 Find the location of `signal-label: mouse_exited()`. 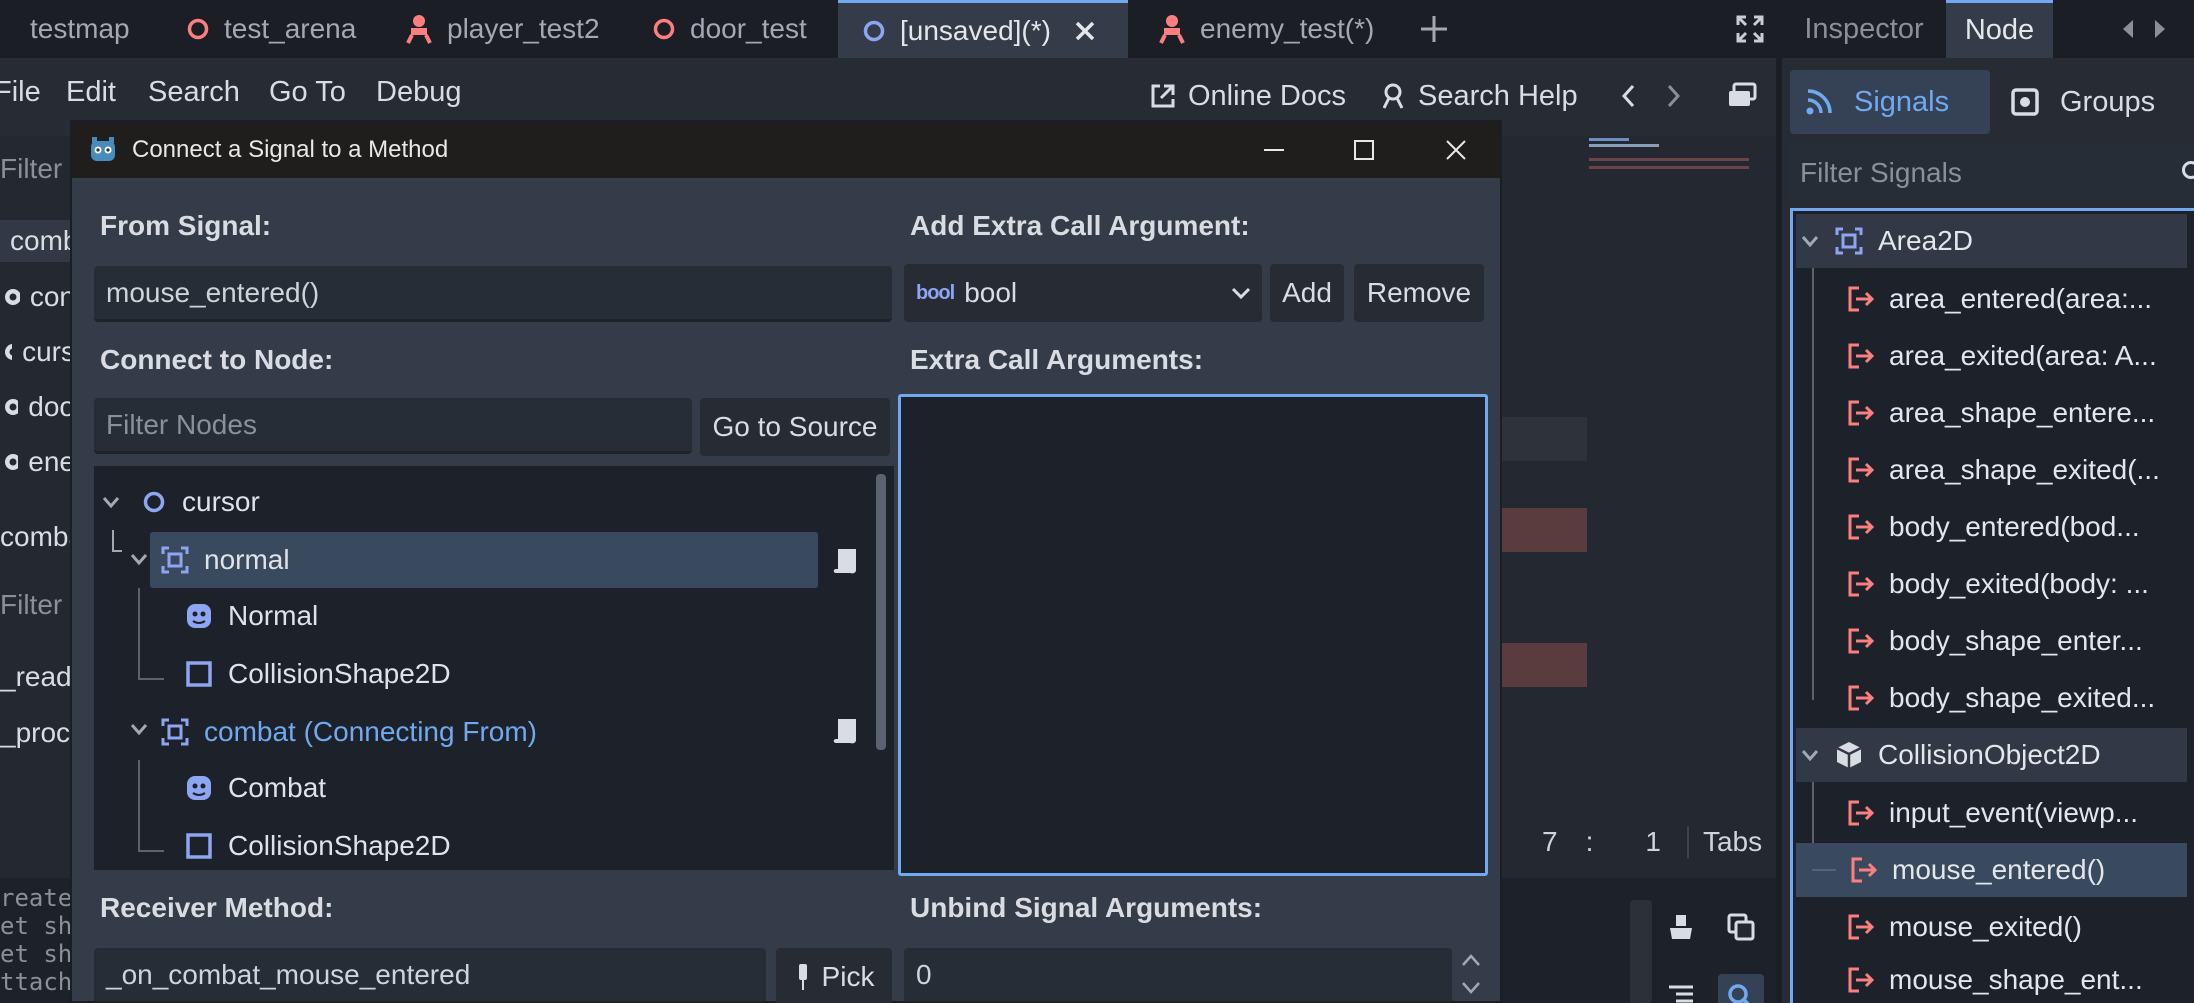

signal-label: mouse_exited() is located at coordinates (1985, 926).